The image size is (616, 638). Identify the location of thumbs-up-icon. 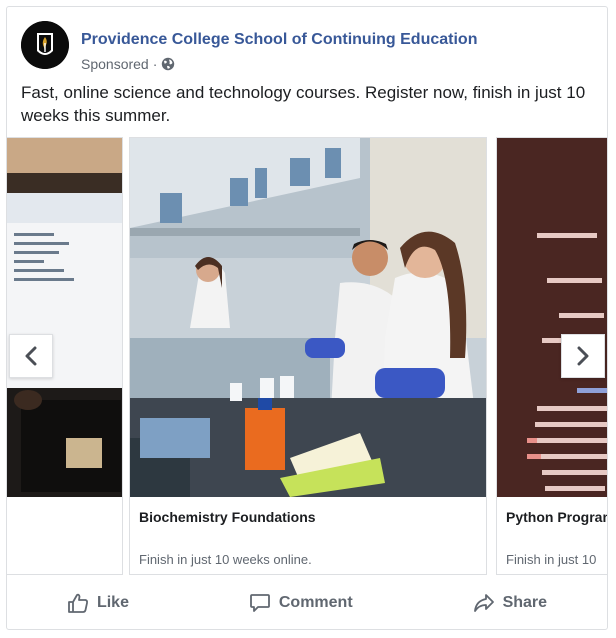
(78, 603).